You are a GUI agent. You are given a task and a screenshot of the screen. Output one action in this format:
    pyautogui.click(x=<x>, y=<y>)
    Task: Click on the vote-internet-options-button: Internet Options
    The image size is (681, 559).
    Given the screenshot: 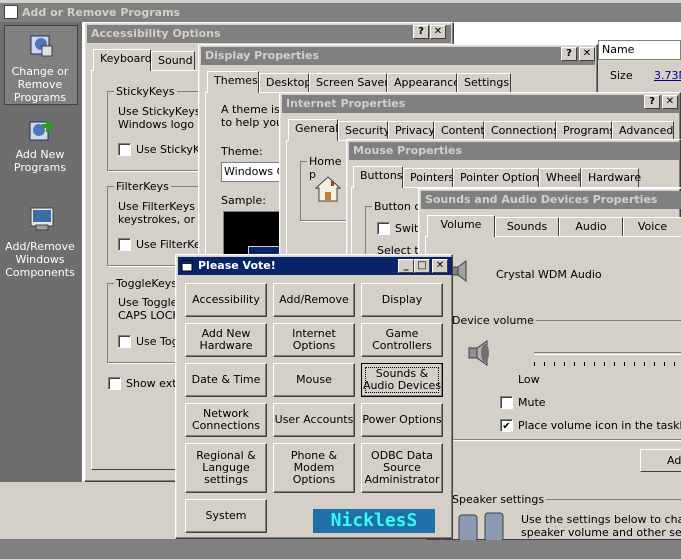 What is the action you would take?
    pyautogui.click(x=314, y=340)
    